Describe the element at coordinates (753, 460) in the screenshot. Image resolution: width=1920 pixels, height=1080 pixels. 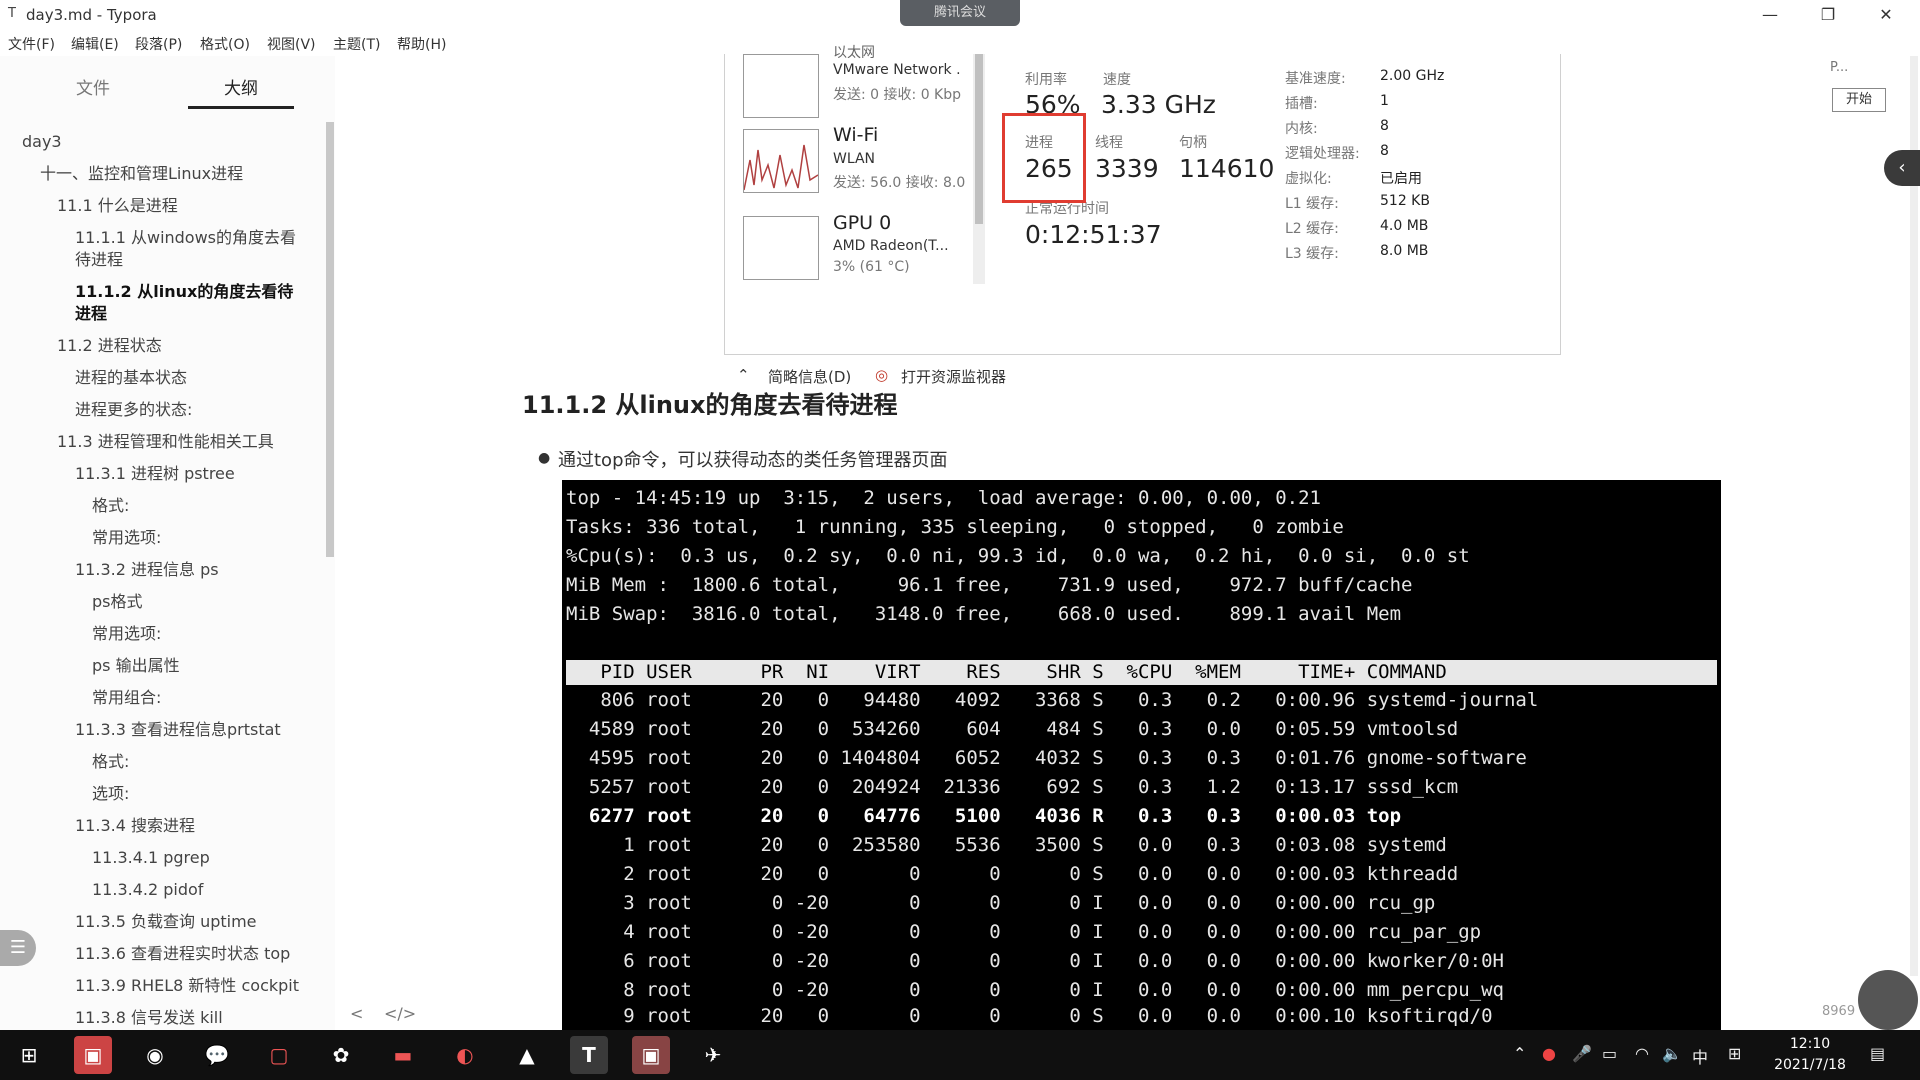
I see `bullet-text: 通过top命令，可以获得动态的类任务管理器页面` at that location.